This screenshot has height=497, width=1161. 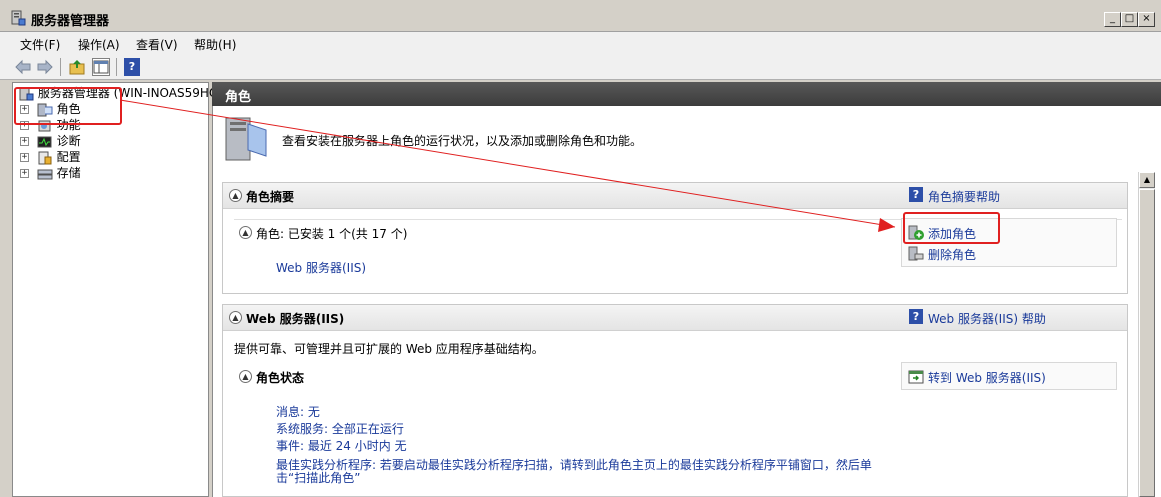 I want to click on back-arrow-icon, so click(x=23, y=67).